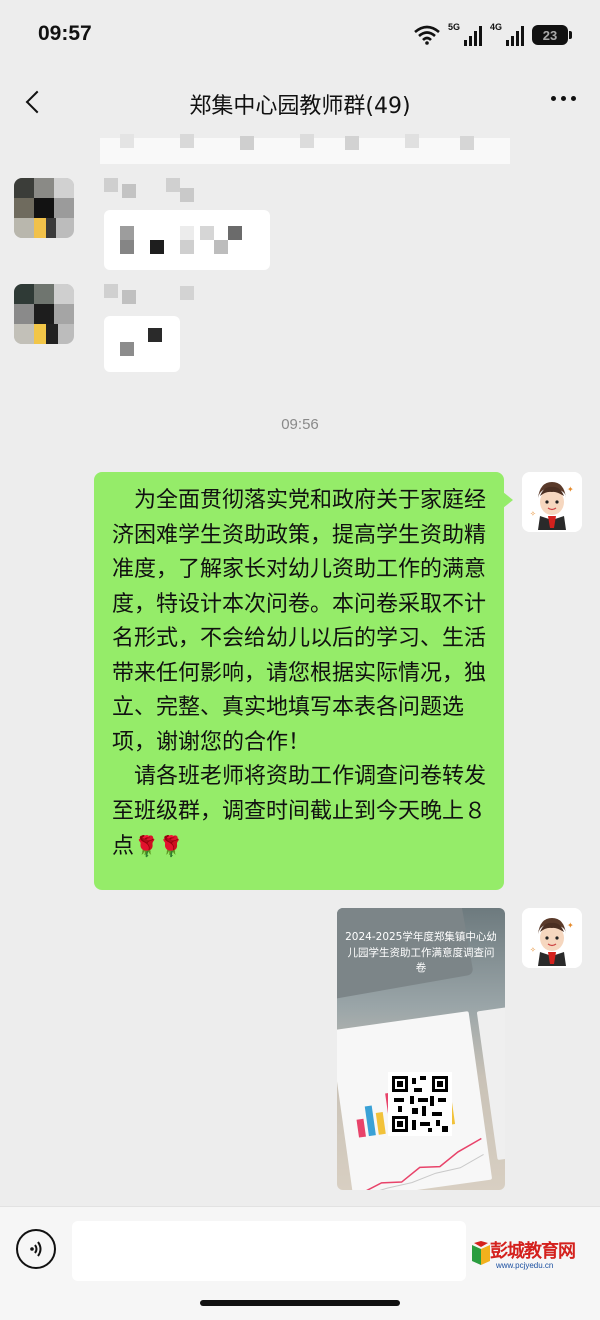 The height and width of the screenshot is (1320, 600). Describe the element at coordinates (65, 33) in the screenshot. I see `status-time: 09:57` at that location.